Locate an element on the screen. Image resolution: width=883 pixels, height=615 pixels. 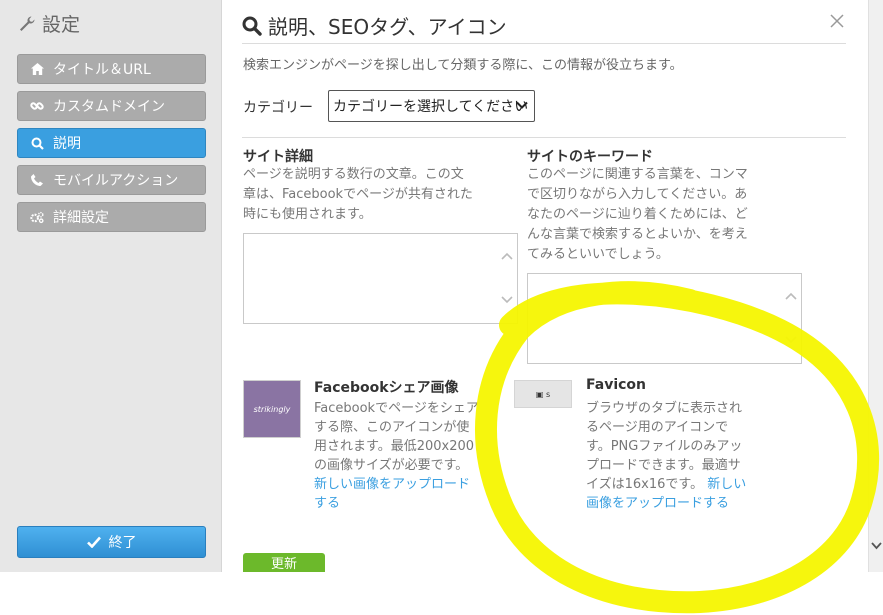
sidebar-title: 設定 is located at coordinates (49, 23).